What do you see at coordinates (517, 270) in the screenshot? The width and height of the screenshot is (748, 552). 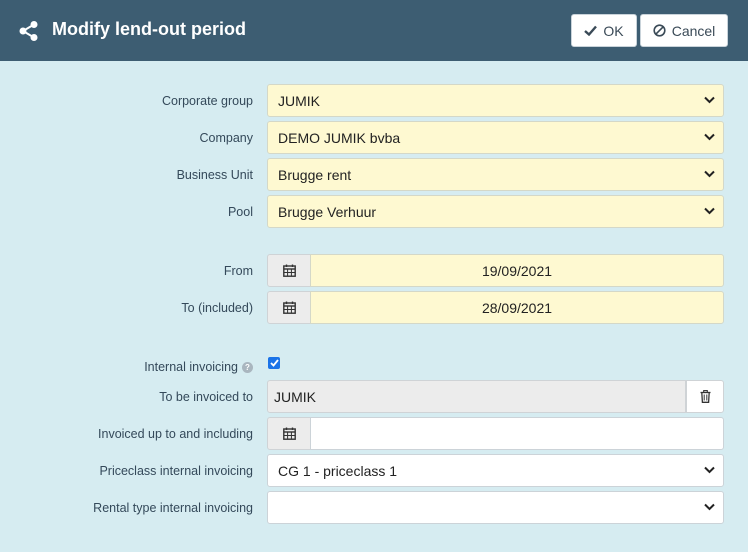 I see `from-date-input: 19/09/2021` at bounding box center [517, 270].